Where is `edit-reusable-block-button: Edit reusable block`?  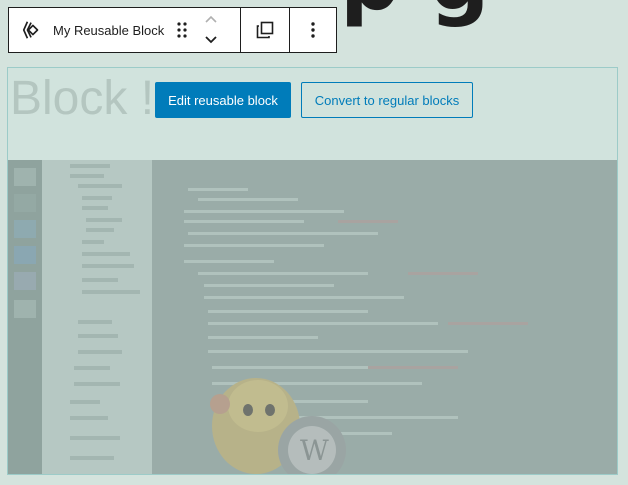
edit-reusable-block-button: Edit reusable block is located at coordinates (223, 100).